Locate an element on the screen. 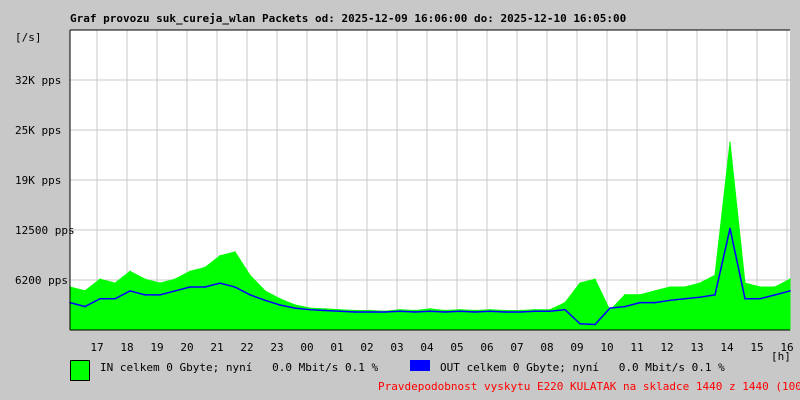 This screenshot has height=400, width=800. x-tick-label: 14 is located at coordinates (727, 347).